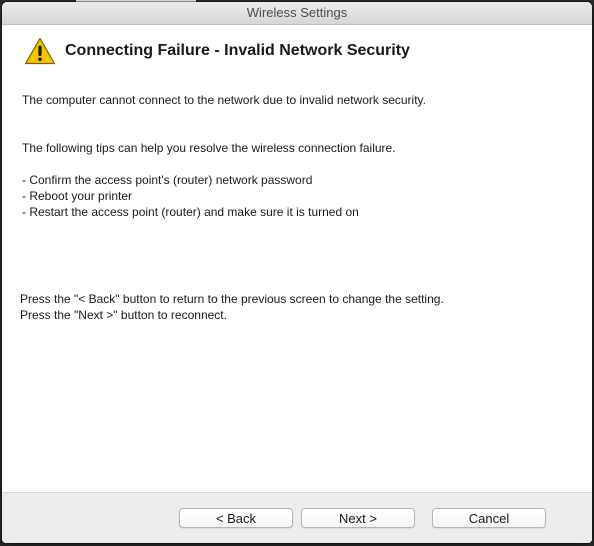 This screenshot has width=594, height=546. I want to click on back-button: < Back, so click(236, 518).